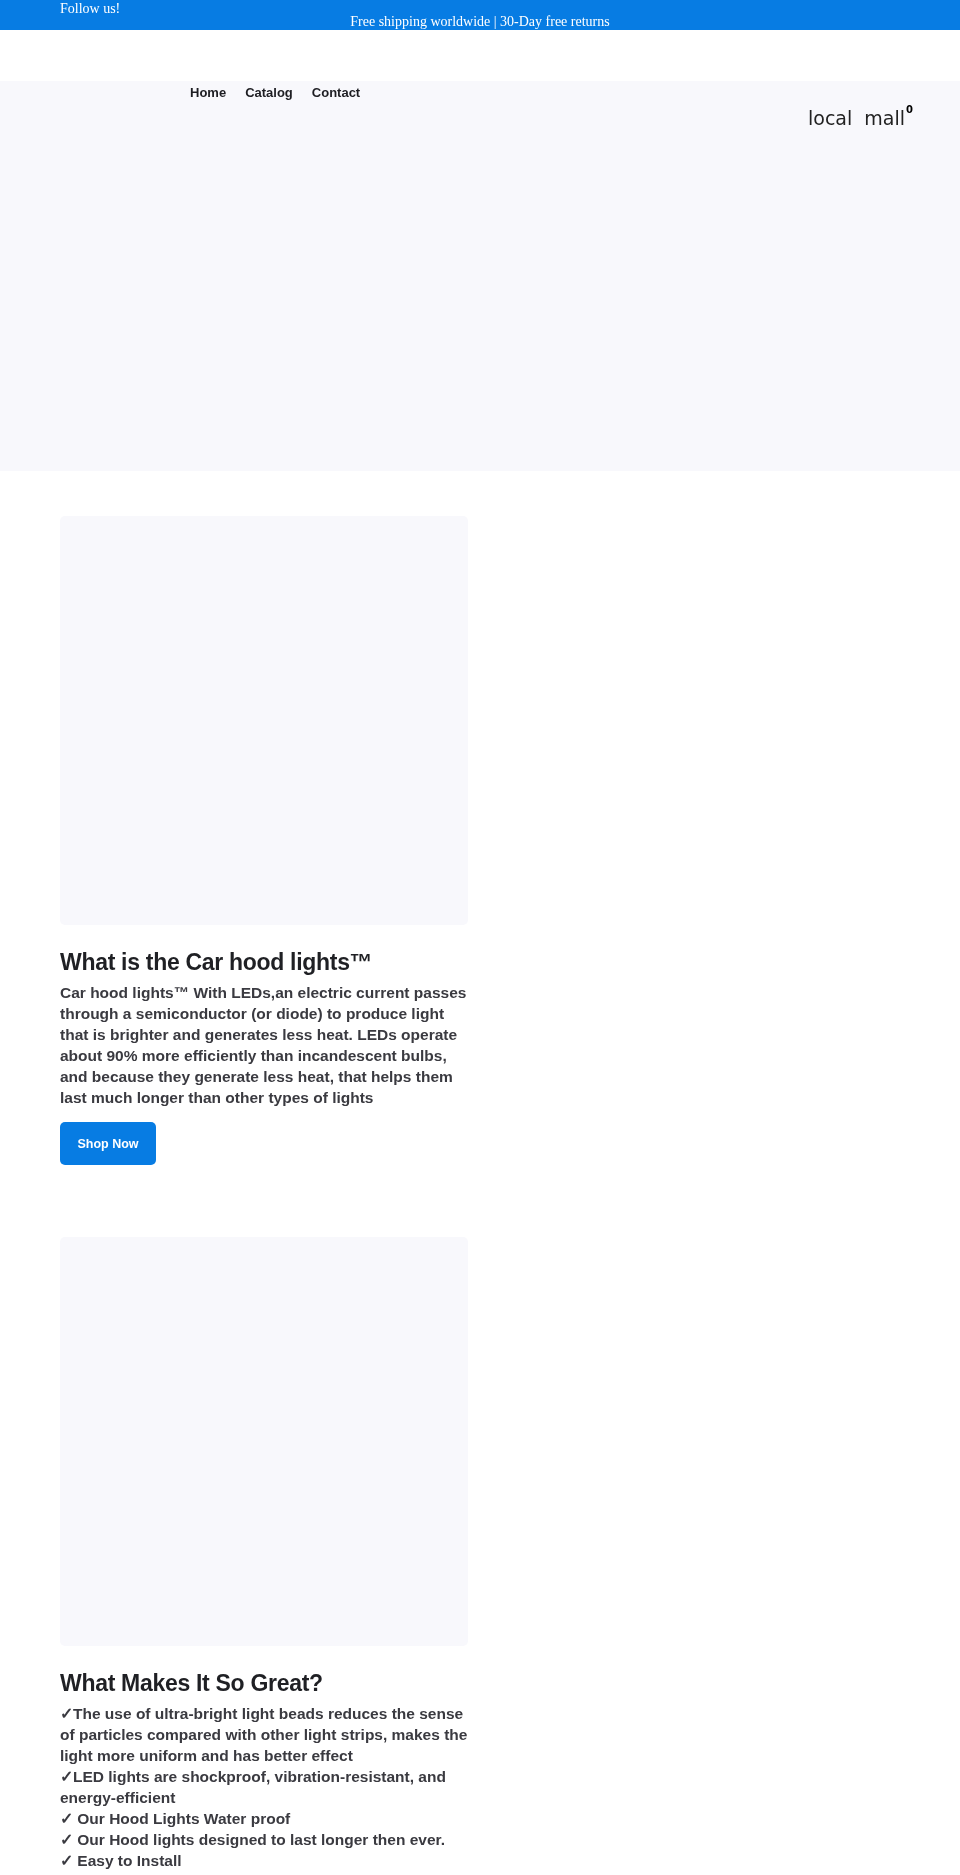 This screenshot has height=1875, width=960. What do you see at coordinates (480, 22) in the screenshot?
I see `announcement-text: Free shipping worldwide | 30-Day free returns` at bounding box center [480, 22].